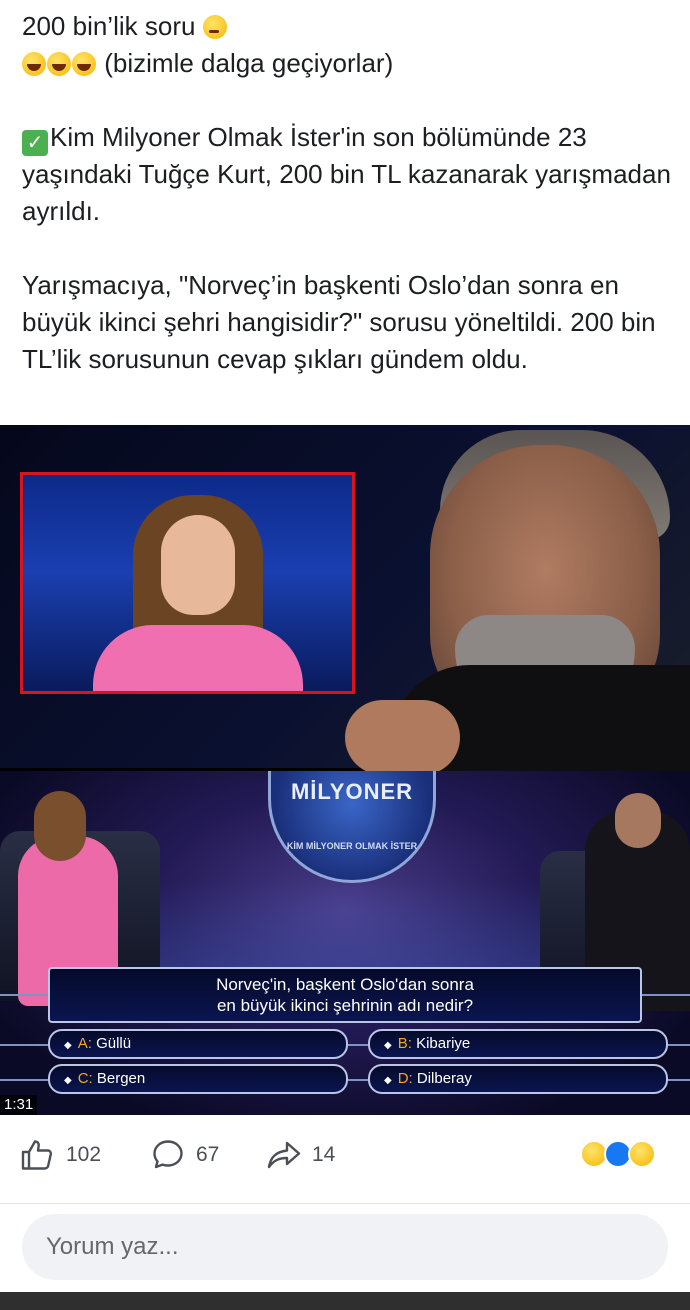  What do you see at coordinates (352, 827) in the screenshot?
I see `show-logo: MİLYONER KİM MİLYONER OLMAK İSTER` at bounding box center [352, 827].